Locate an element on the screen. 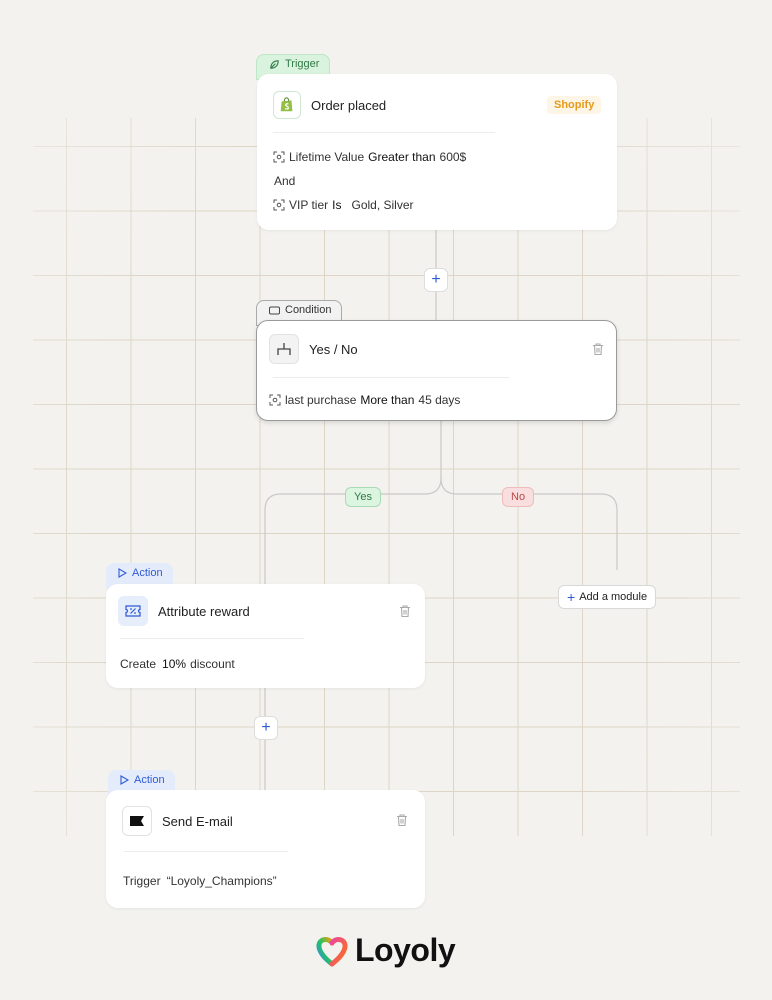 The height and width of the screenshot is (1000, 772). desc-value: “Loyoly_Champions” is located at coordinates (221, 881).